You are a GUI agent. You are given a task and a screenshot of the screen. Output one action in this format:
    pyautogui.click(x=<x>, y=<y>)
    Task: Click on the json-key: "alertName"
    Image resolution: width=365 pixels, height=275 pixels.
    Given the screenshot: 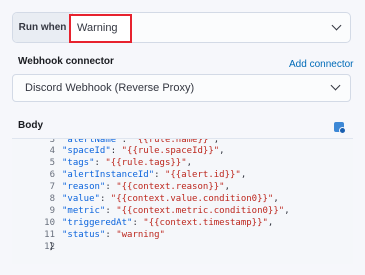 What is the action you would take?
    pyautogui.click(x=92, y=141)
    